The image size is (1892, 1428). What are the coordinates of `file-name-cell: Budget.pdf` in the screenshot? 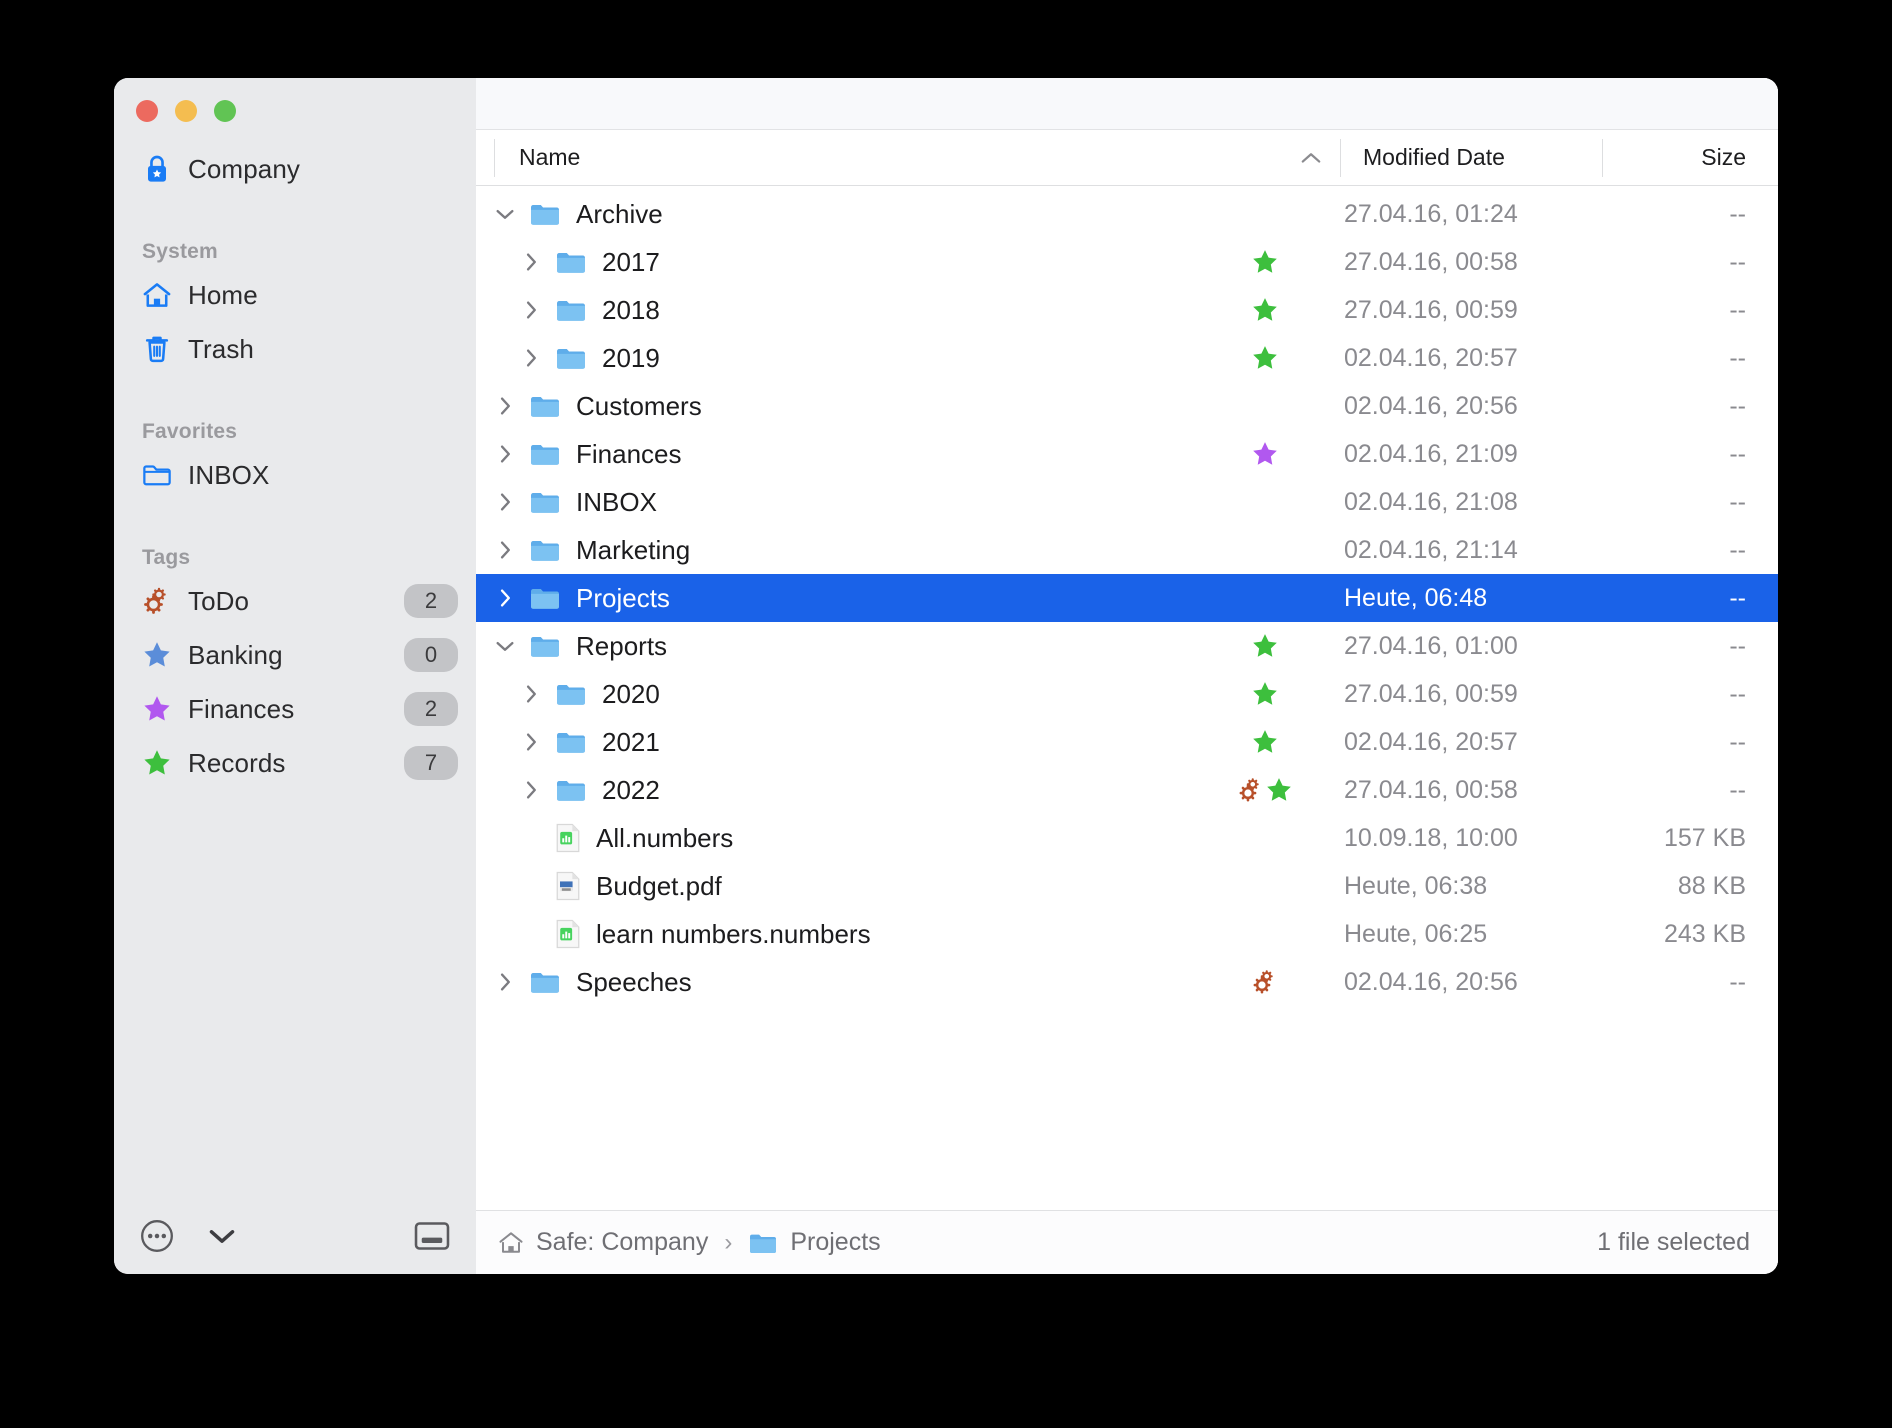 It's located at (833, 886).